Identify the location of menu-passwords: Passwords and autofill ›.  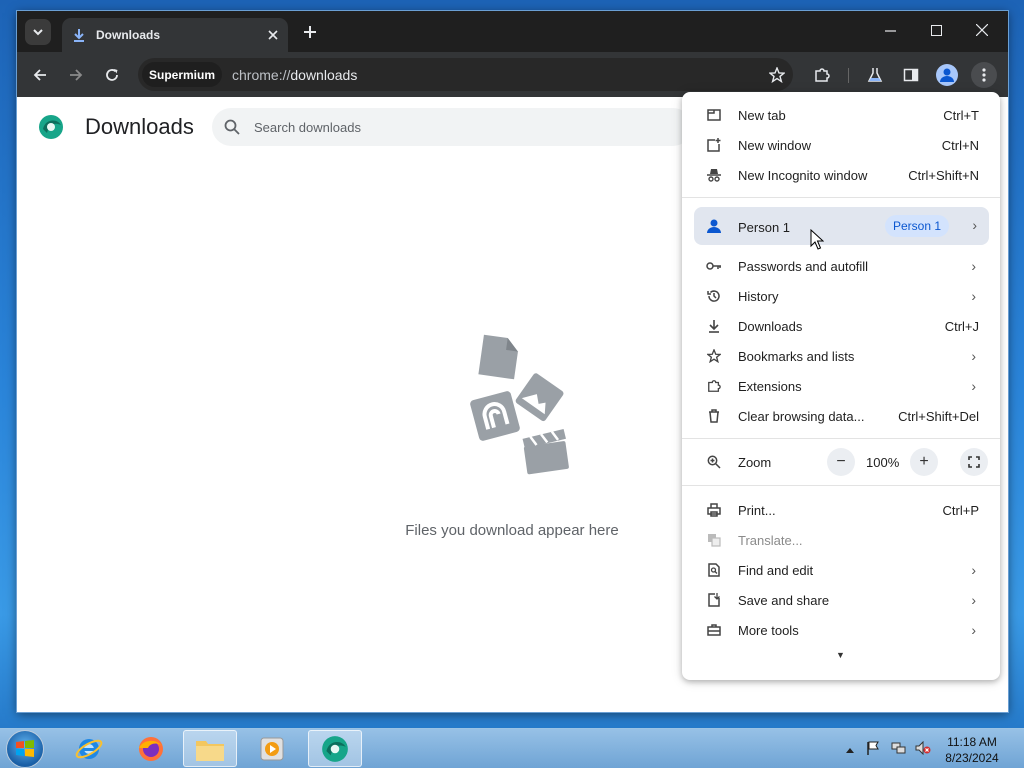
(841, 266).